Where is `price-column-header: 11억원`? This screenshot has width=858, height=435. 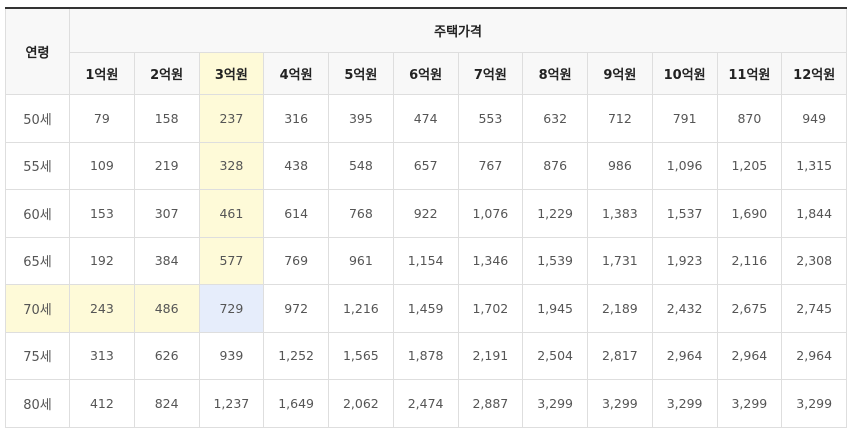 price-column-header: 11억원 is located at coordinates (749, 73).